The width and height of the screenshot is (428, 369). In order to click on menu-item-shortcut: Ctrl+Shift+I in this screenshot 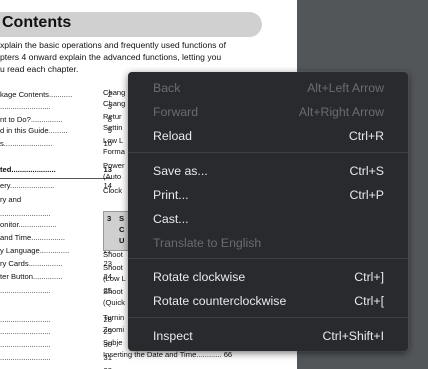, I will do `click(353, 336)`.